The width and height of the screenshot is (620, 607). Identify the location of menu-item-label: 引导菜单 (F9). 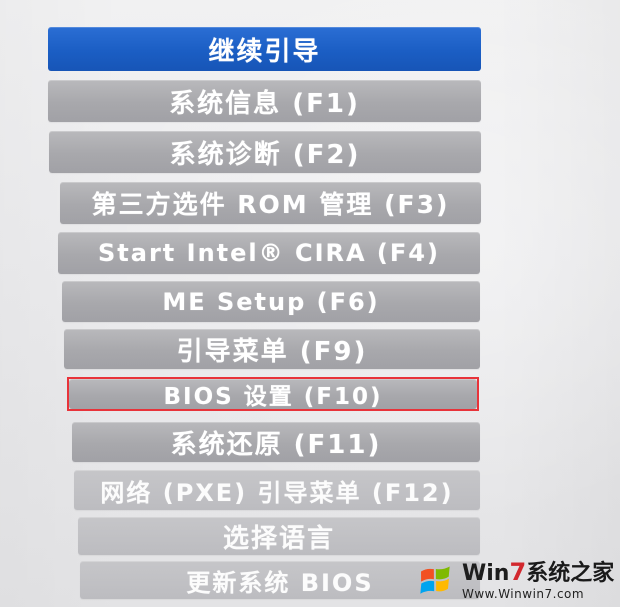
(272, 351).